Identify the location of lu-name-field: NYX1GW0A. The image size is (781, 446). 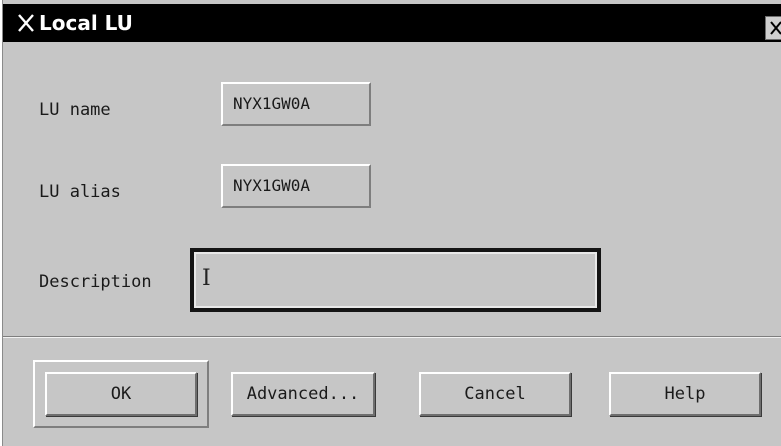
(296, 104).